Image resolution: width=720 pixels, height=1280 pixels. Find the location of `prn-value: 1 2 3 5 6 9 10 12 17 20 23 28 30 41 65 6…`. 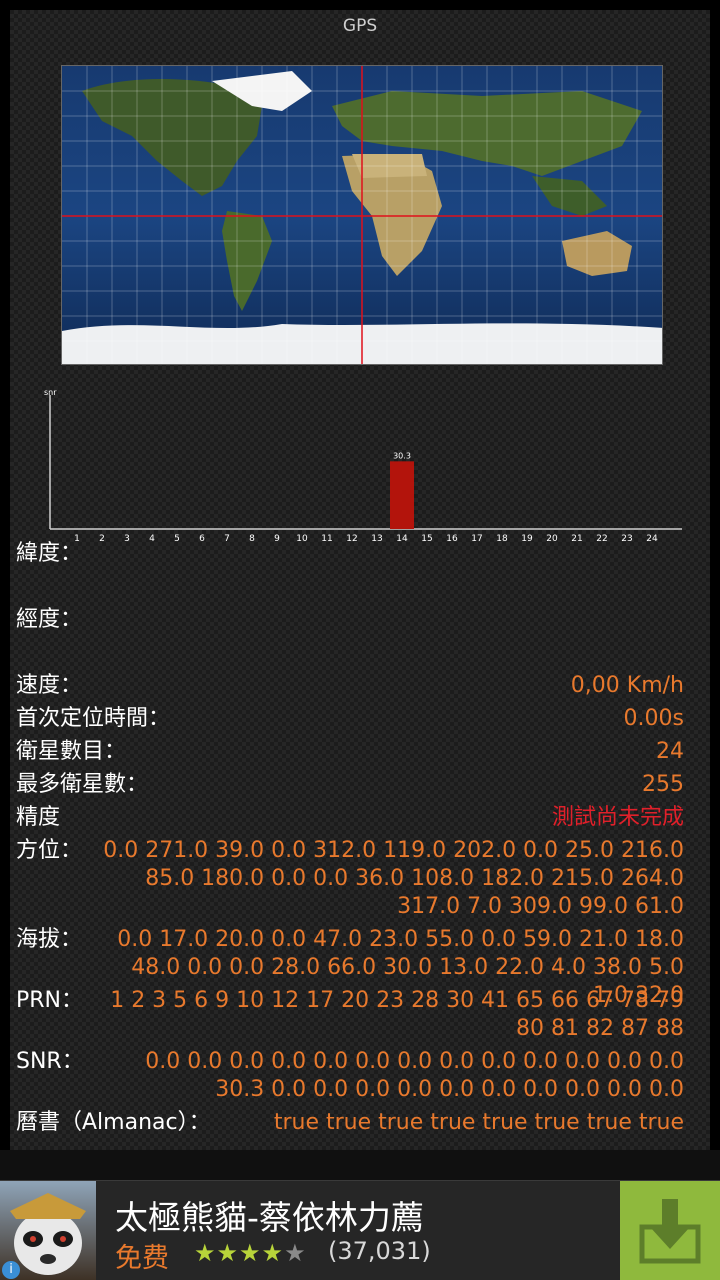

prn-value: 1 2 3 5 6 9 10 12 17 20 23 28 30 41 65 6… is located at coordinates (397, 1014).